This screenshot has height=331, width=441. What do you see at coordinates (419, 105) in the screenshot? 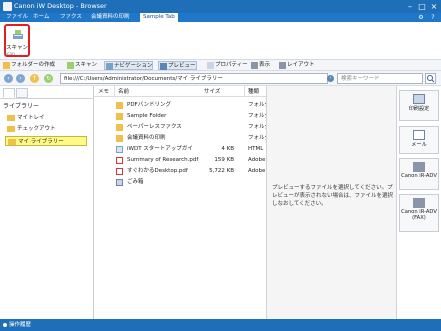
I see `print-settings-button: 印刷設定` at bounding box center [419, 105].